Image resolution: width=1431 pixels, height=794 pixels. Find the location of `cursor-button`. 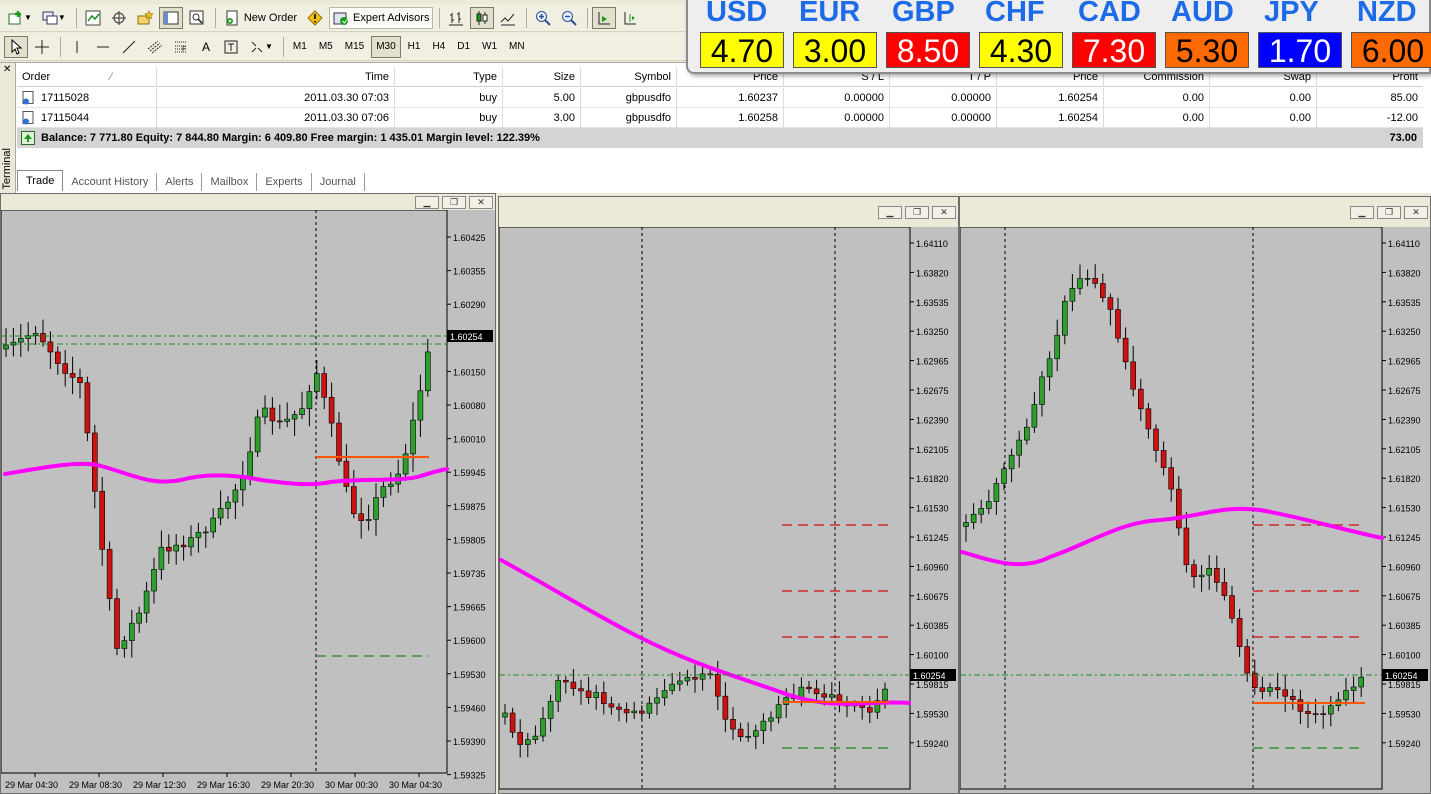

cursor-button is located at coordinates (16, 46).